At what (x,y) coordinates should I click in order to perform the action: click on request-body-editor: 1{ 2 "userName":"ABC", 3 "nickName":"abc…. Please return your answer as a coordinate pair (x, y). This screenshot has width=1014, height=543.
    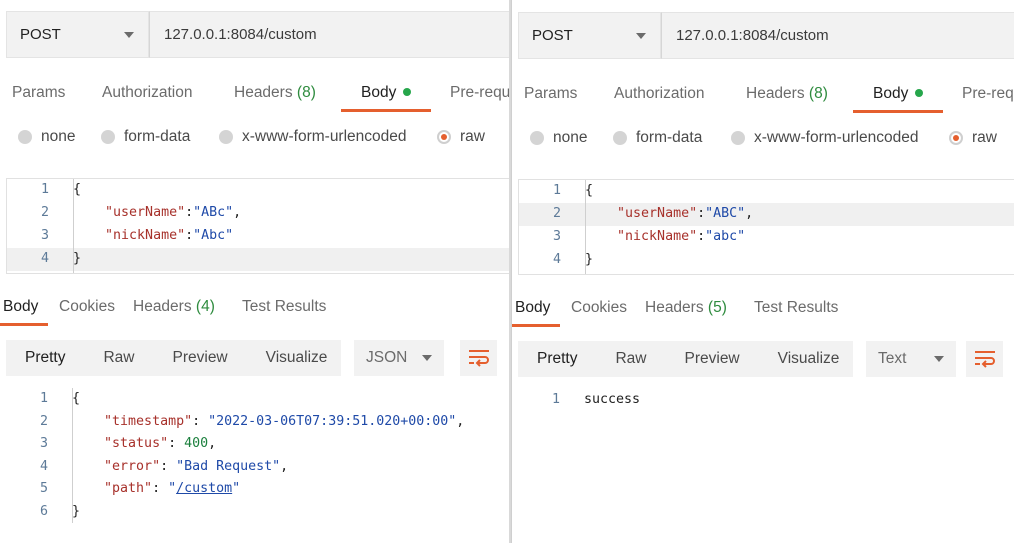
    Looking at the image, I should click on (766, 227).